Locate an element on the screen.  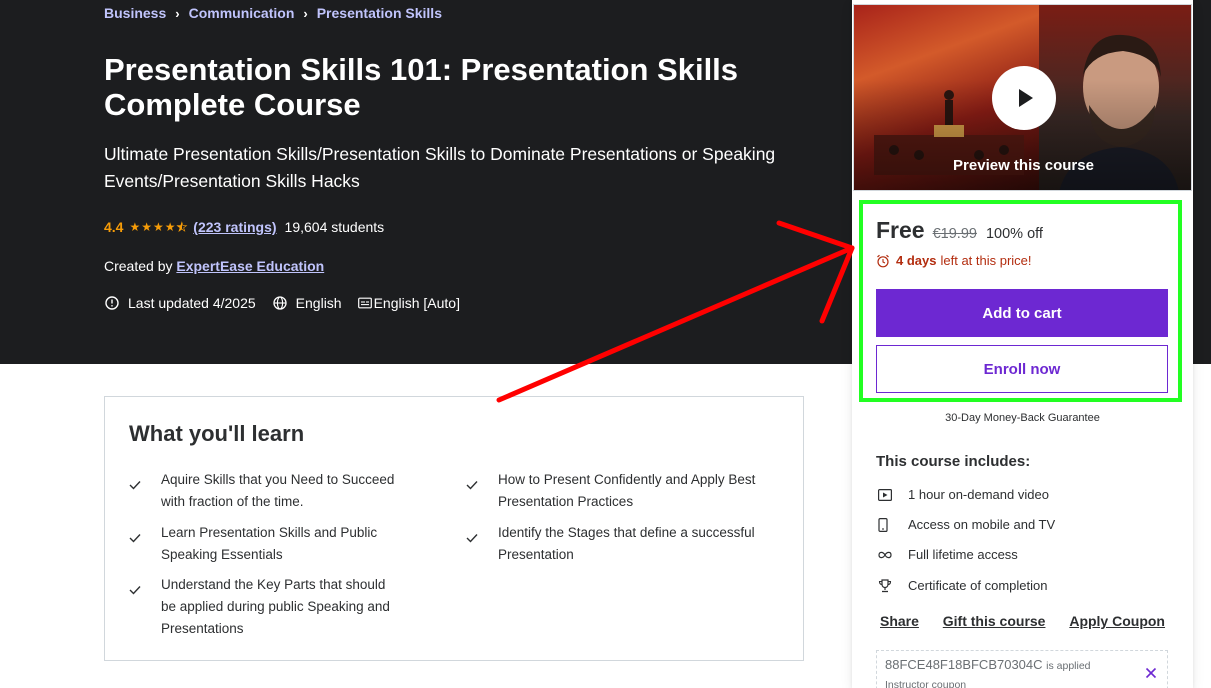
alert-clock-icon is located at coordinates (112, 303).